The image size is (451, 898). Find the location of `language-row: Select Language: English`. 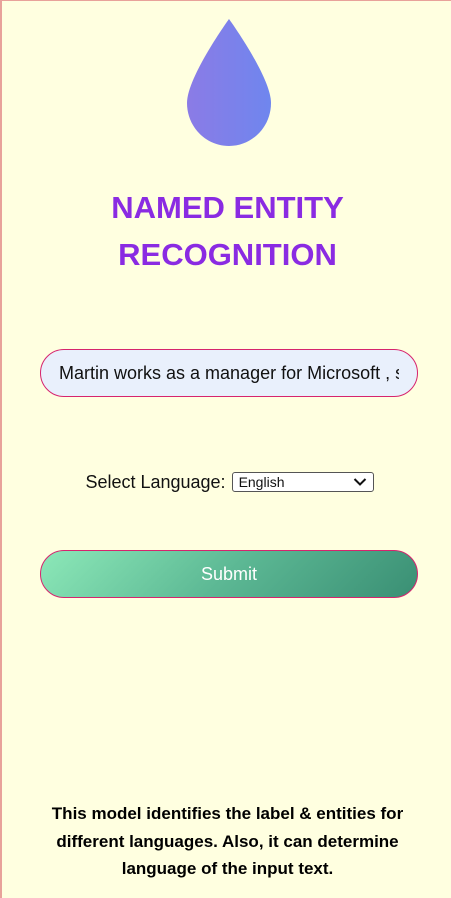

language-row: Select Language: English is located at coordinates (226, 482).